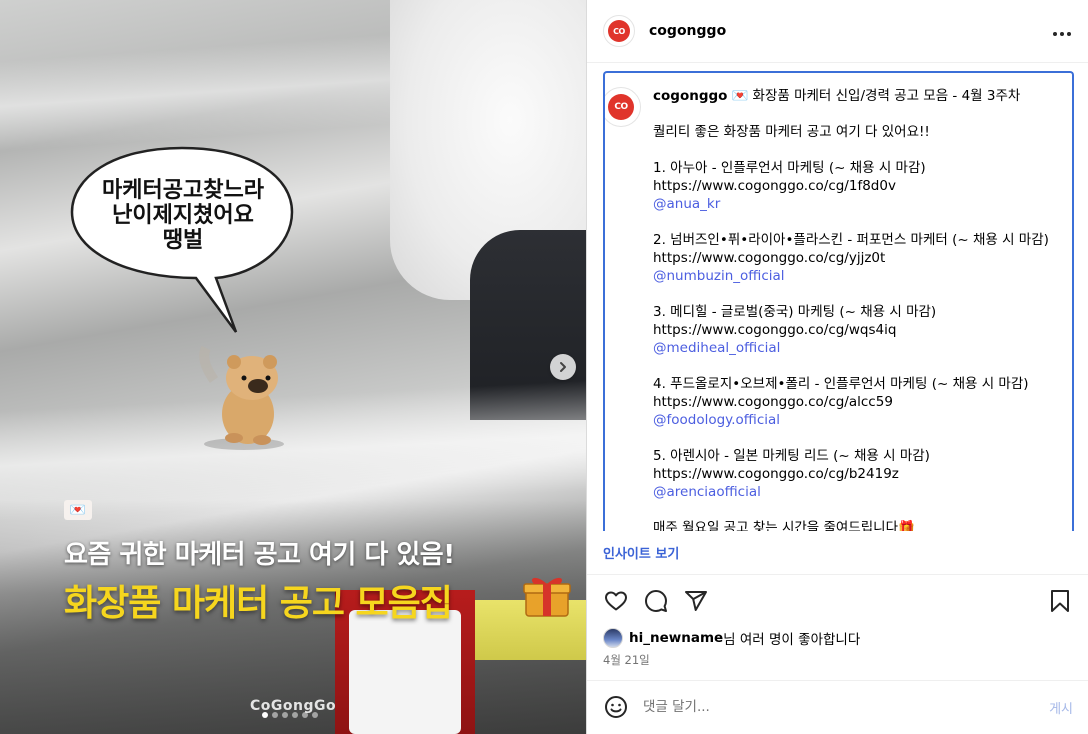 The height and width of the screenshot is (734, 1088). I want to click on comment-icon, so click(656, 601).